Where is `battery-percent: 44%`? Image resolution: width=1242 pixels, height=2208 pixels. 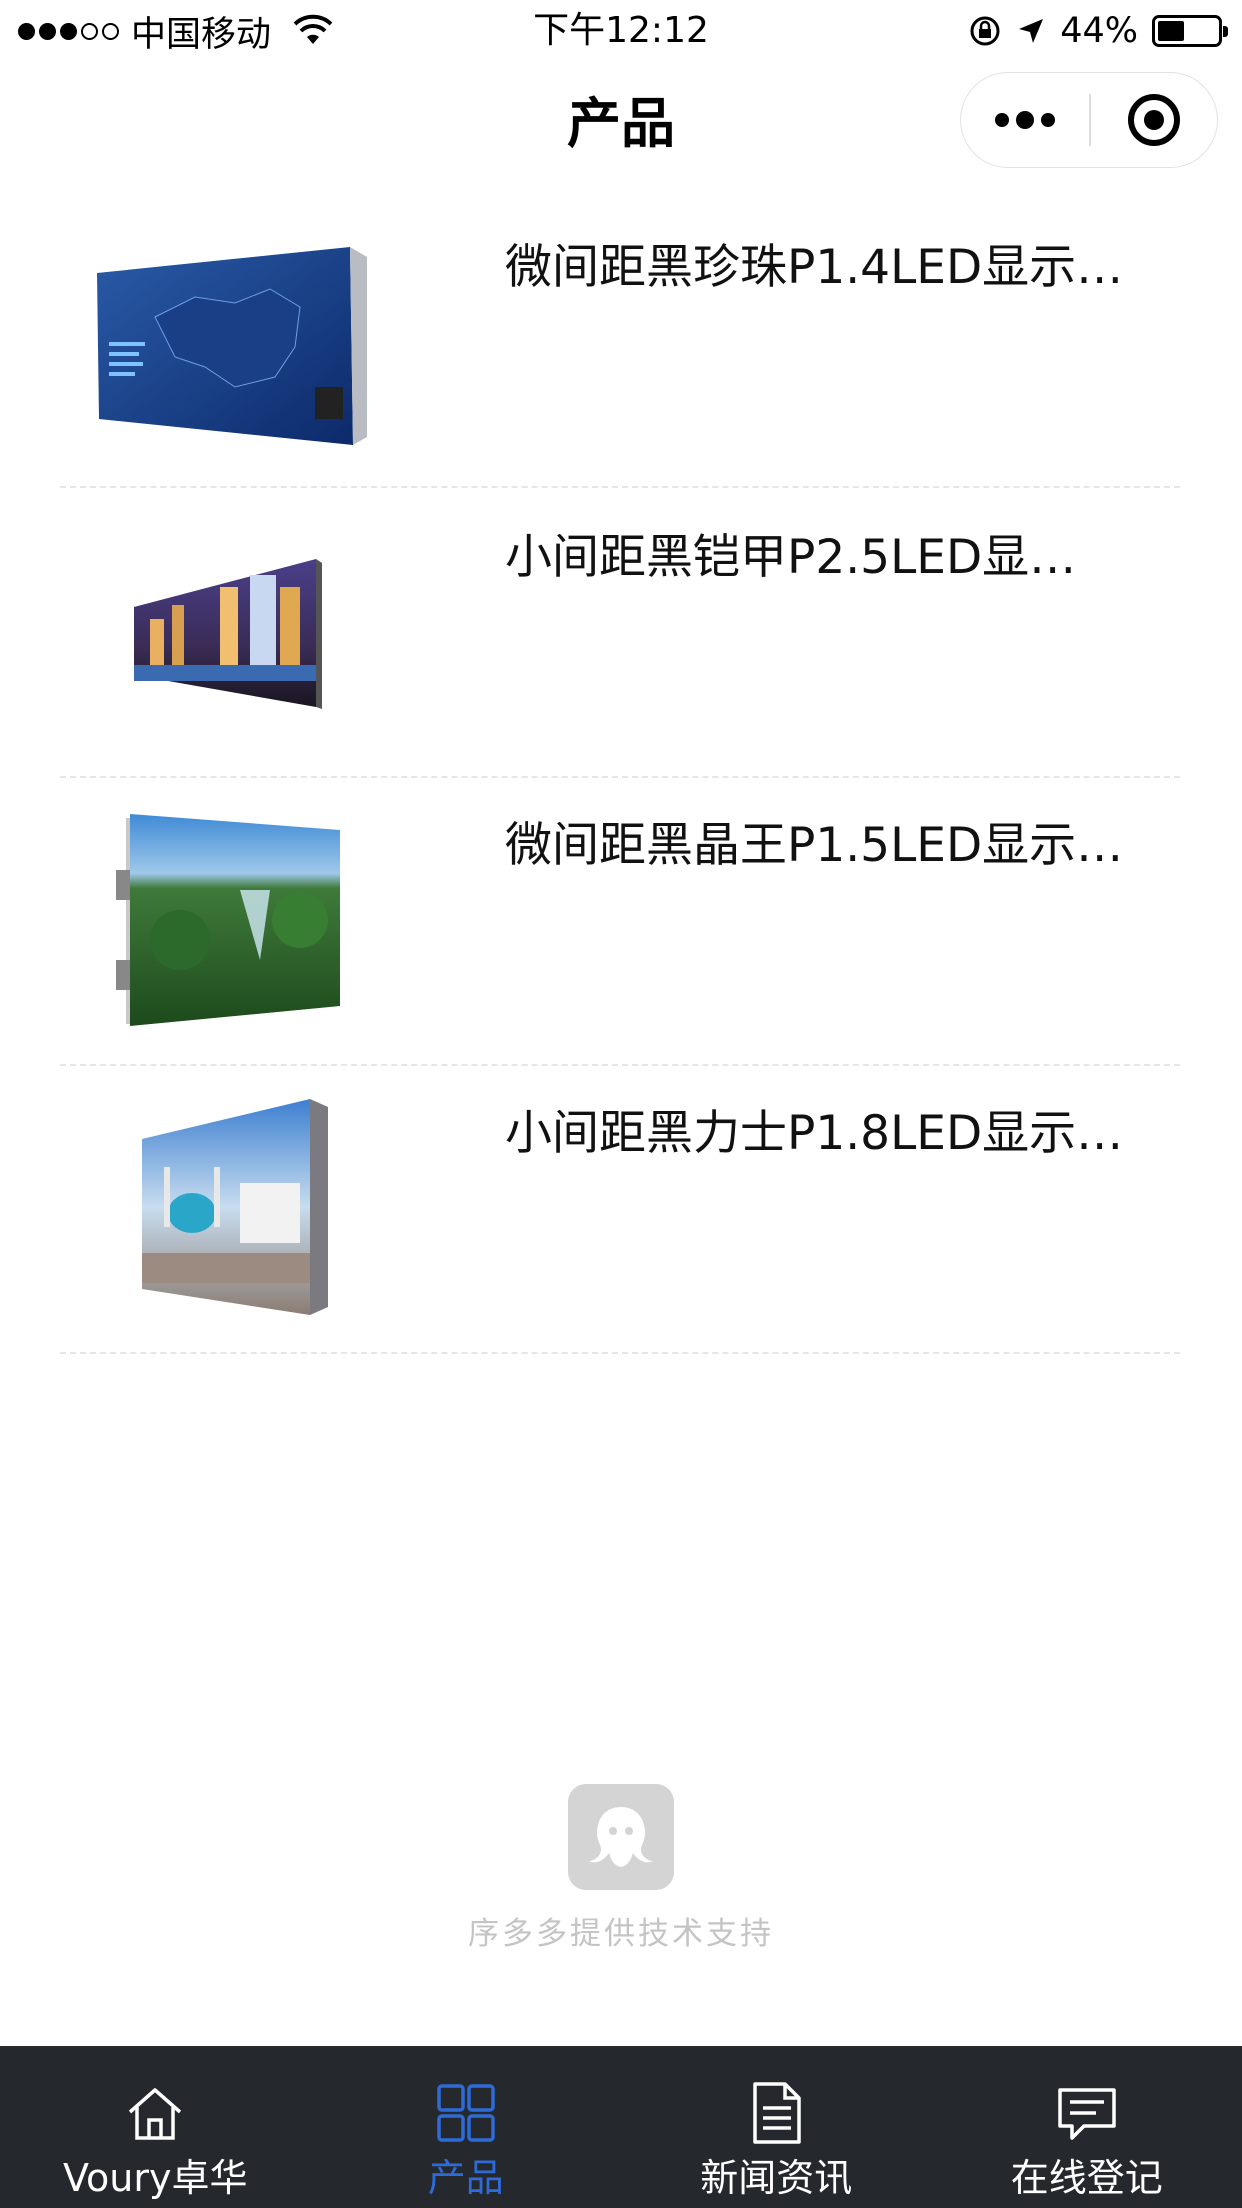 battery-percent: 44% is located at coordinates (1099, 31).